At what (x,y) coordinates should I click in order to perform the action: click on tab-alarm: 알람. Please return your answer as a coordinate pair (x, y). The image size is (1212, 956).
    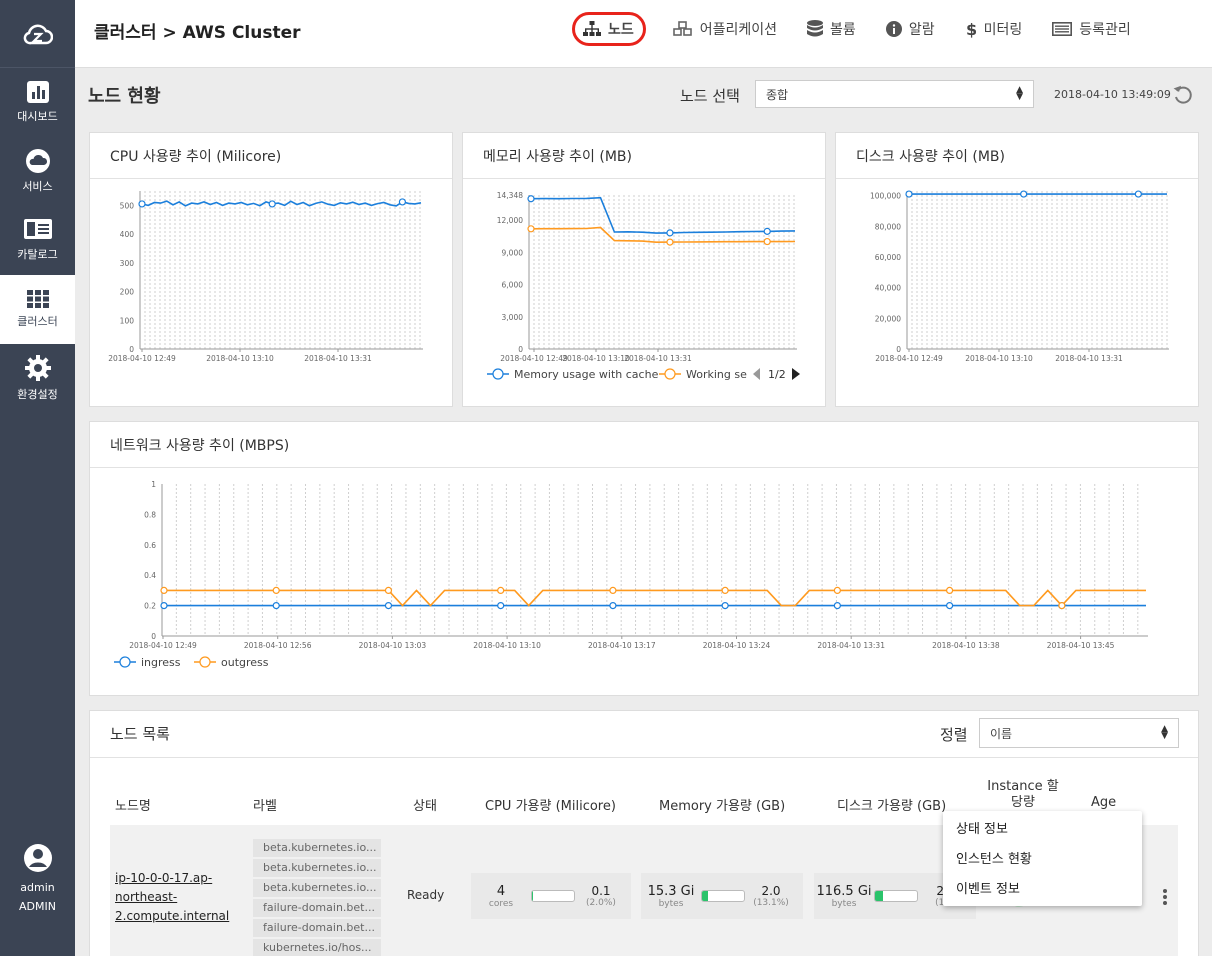
    Looking at the image, I should click on (910, 29).